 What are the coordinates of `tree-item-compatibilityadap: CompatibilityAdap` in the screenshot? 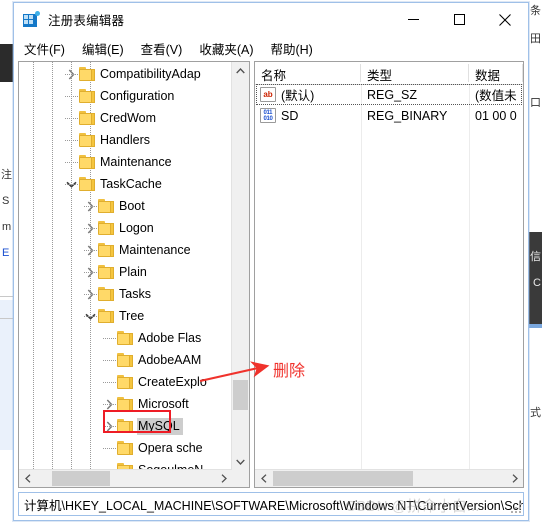 It's located at (125, 74).